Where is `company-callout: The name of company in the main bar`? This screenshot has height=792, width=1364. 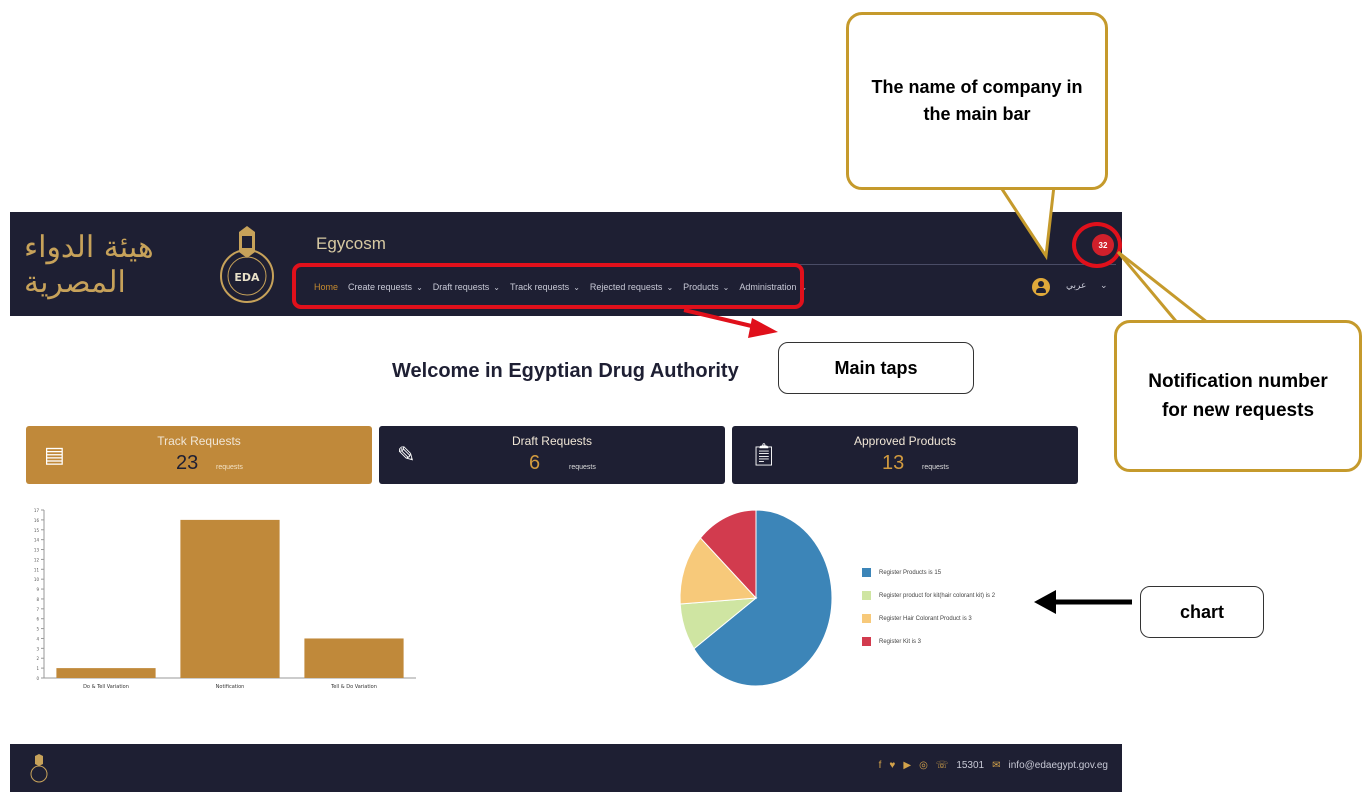 company-callout: The name of company in the main bar is located at coordinates (977, 101).